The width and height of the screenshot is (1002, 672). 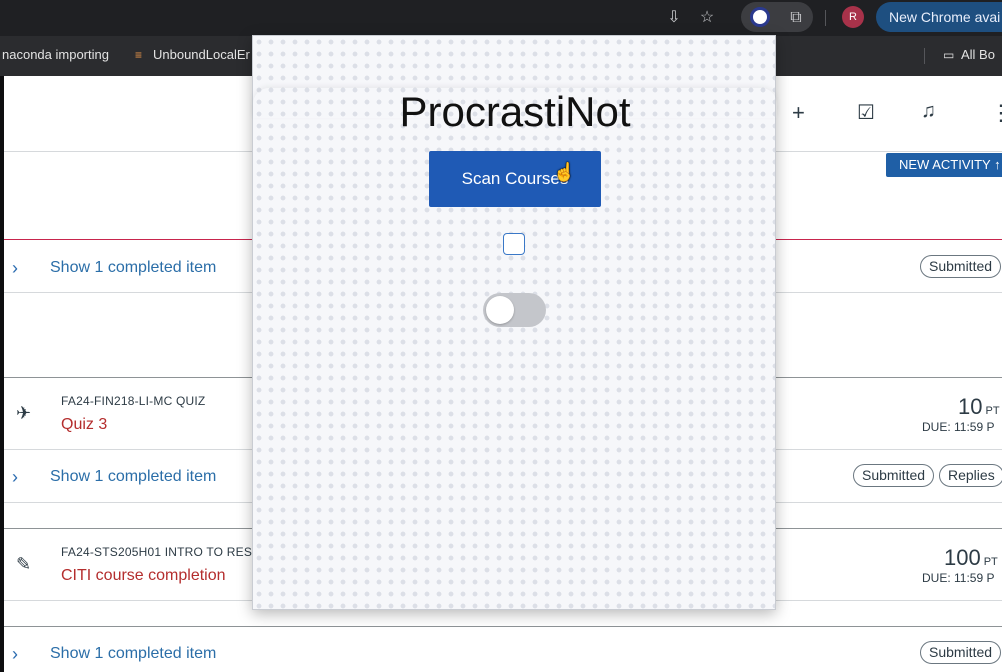 What do you see at coordinates (515, 111) in the screenshot?
I see `app-title: ProcrastiNot` at bounding box center [515, 111].